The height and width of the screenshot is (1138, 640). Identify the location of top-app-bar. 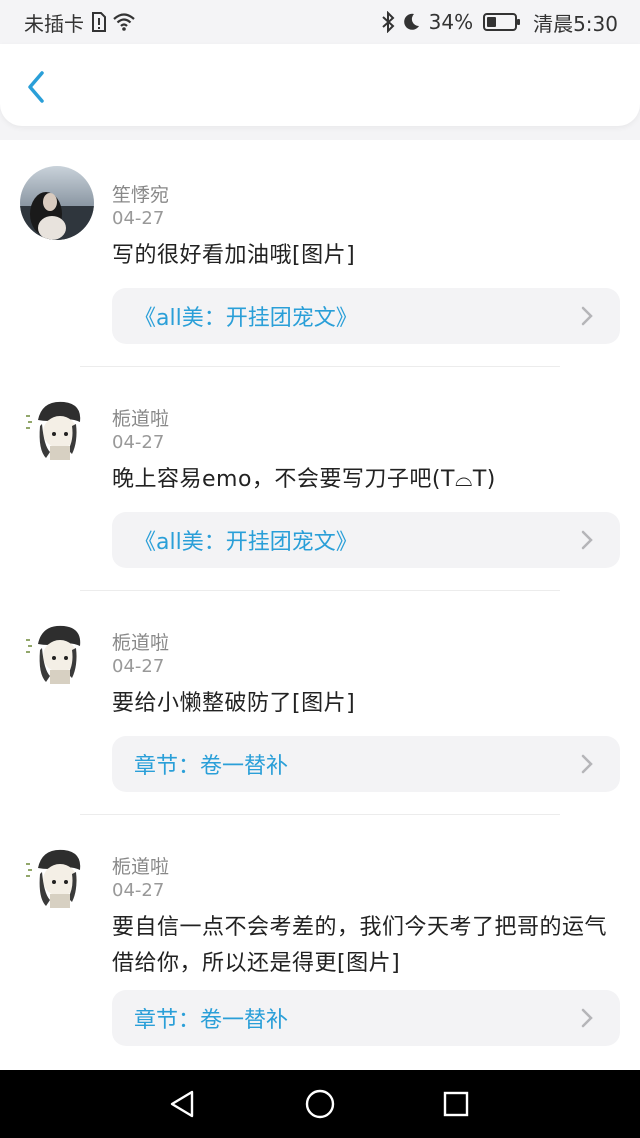
(320, 85).